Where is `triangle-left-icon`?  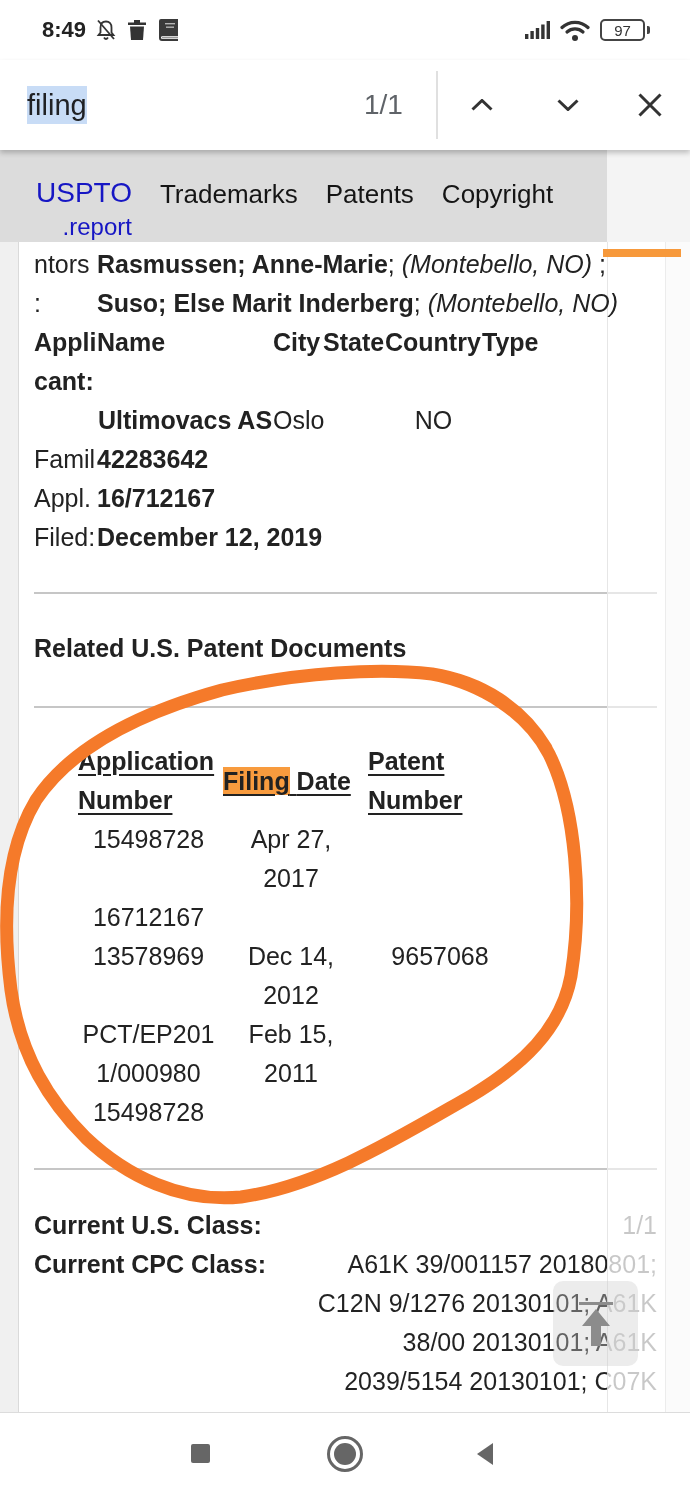 triangle-left-icon is located at coordinates (485, 1453).